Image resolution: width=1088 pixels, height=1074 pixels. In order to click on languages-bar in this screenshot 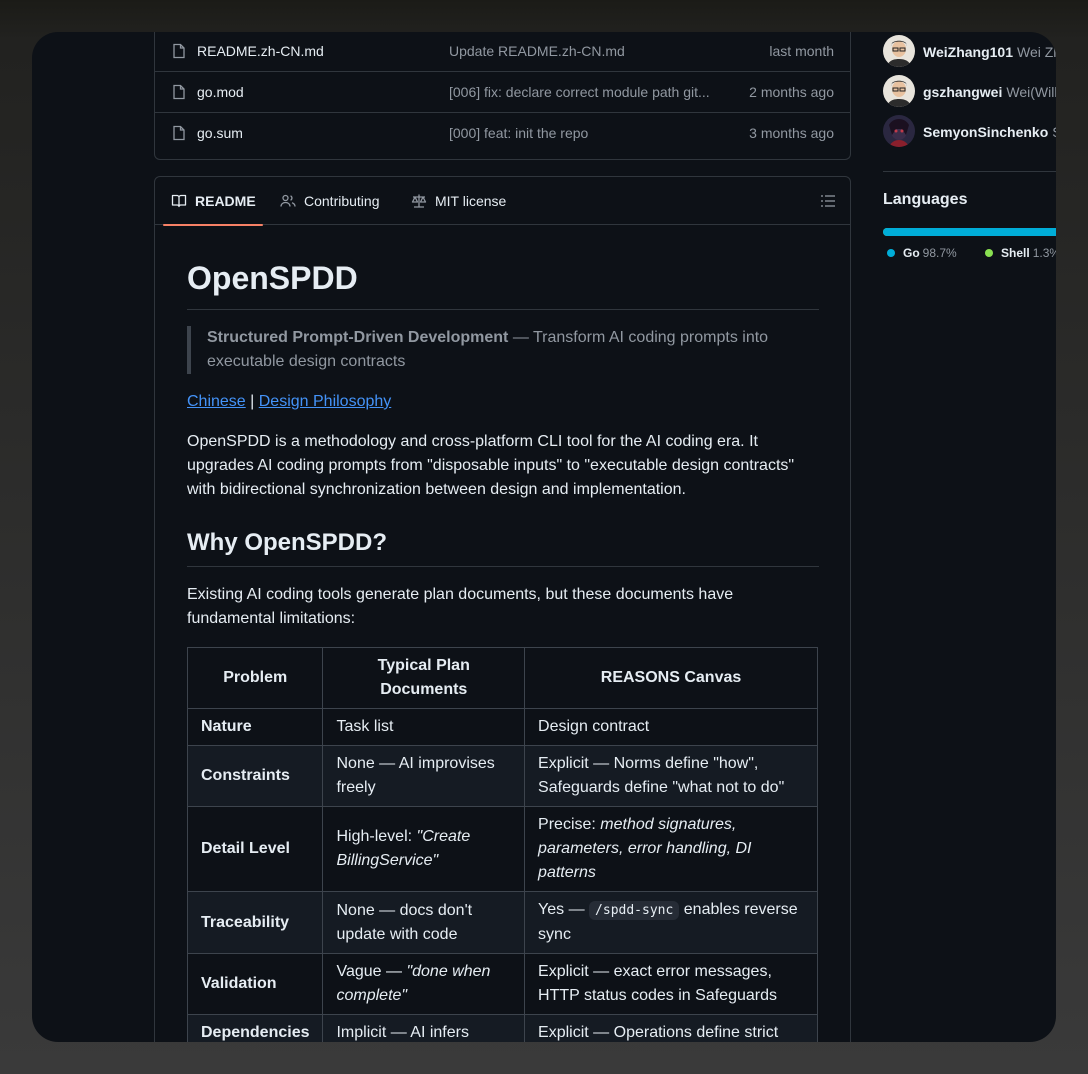, I will do `click(969, 232)`.